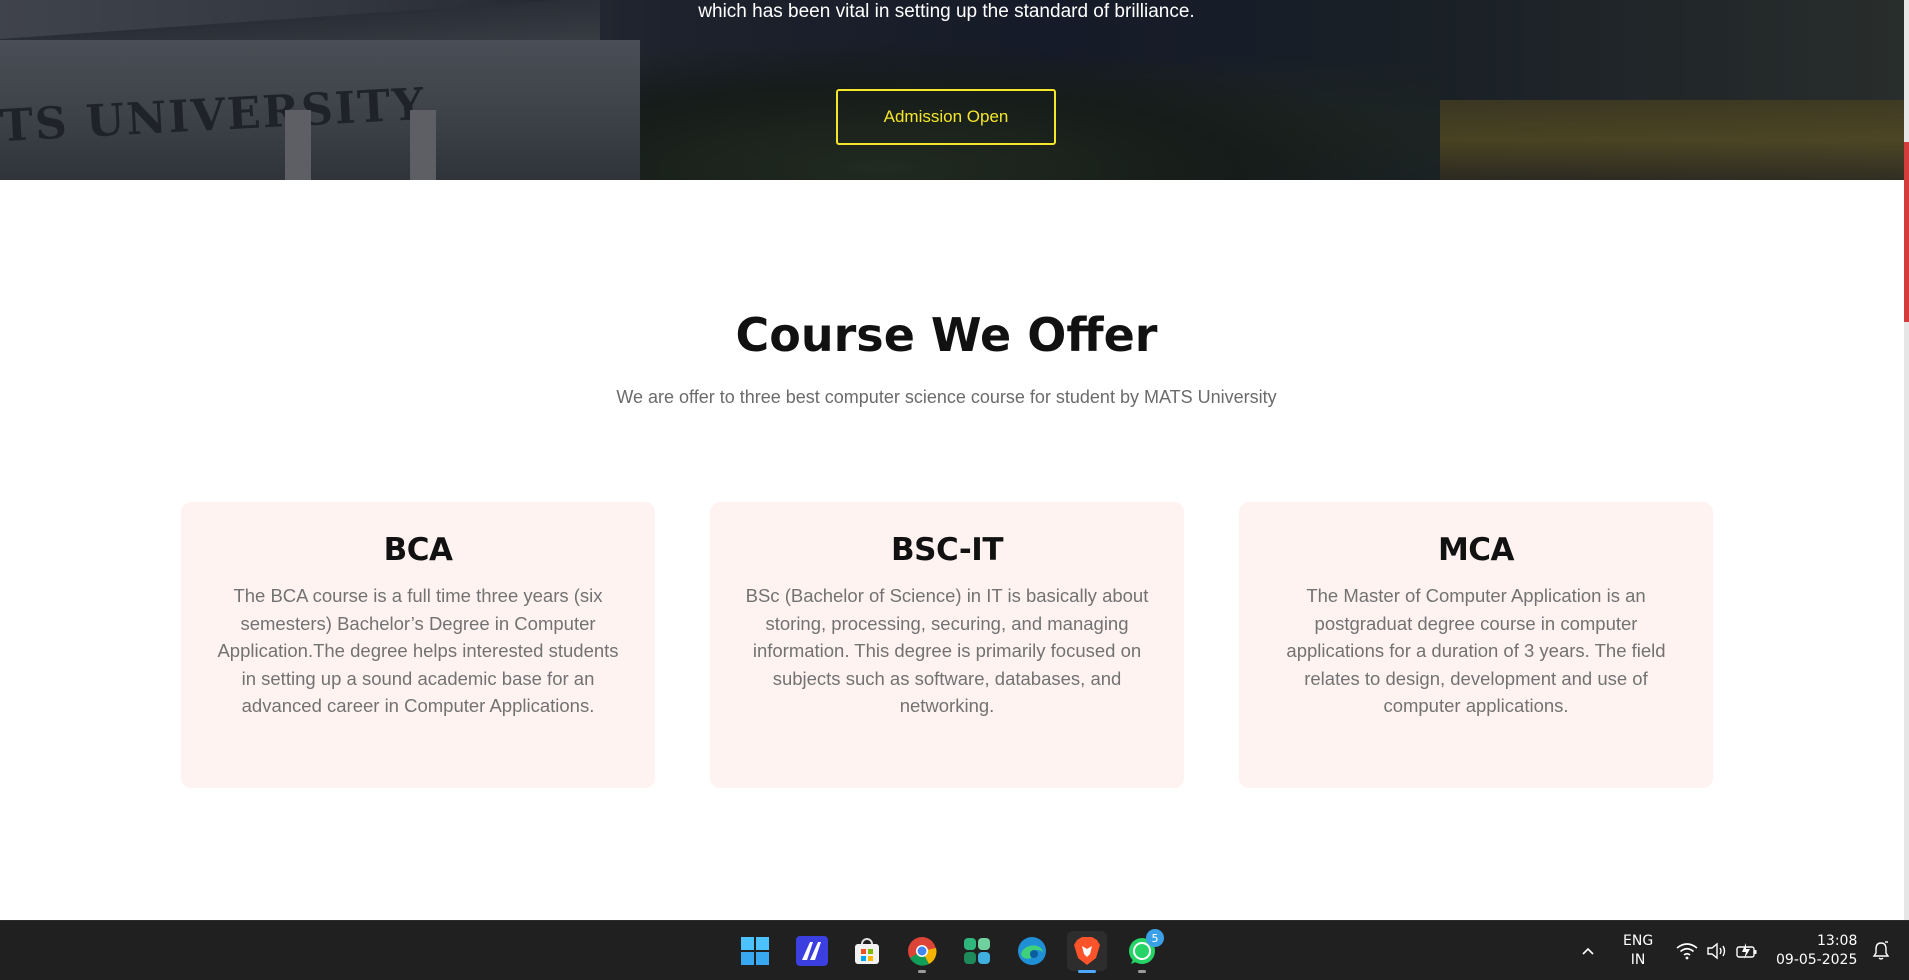 Image resolution: width=1909 pixels, height=980 pixels. I want to click on notification-bell-icon, so click(1881, 950).